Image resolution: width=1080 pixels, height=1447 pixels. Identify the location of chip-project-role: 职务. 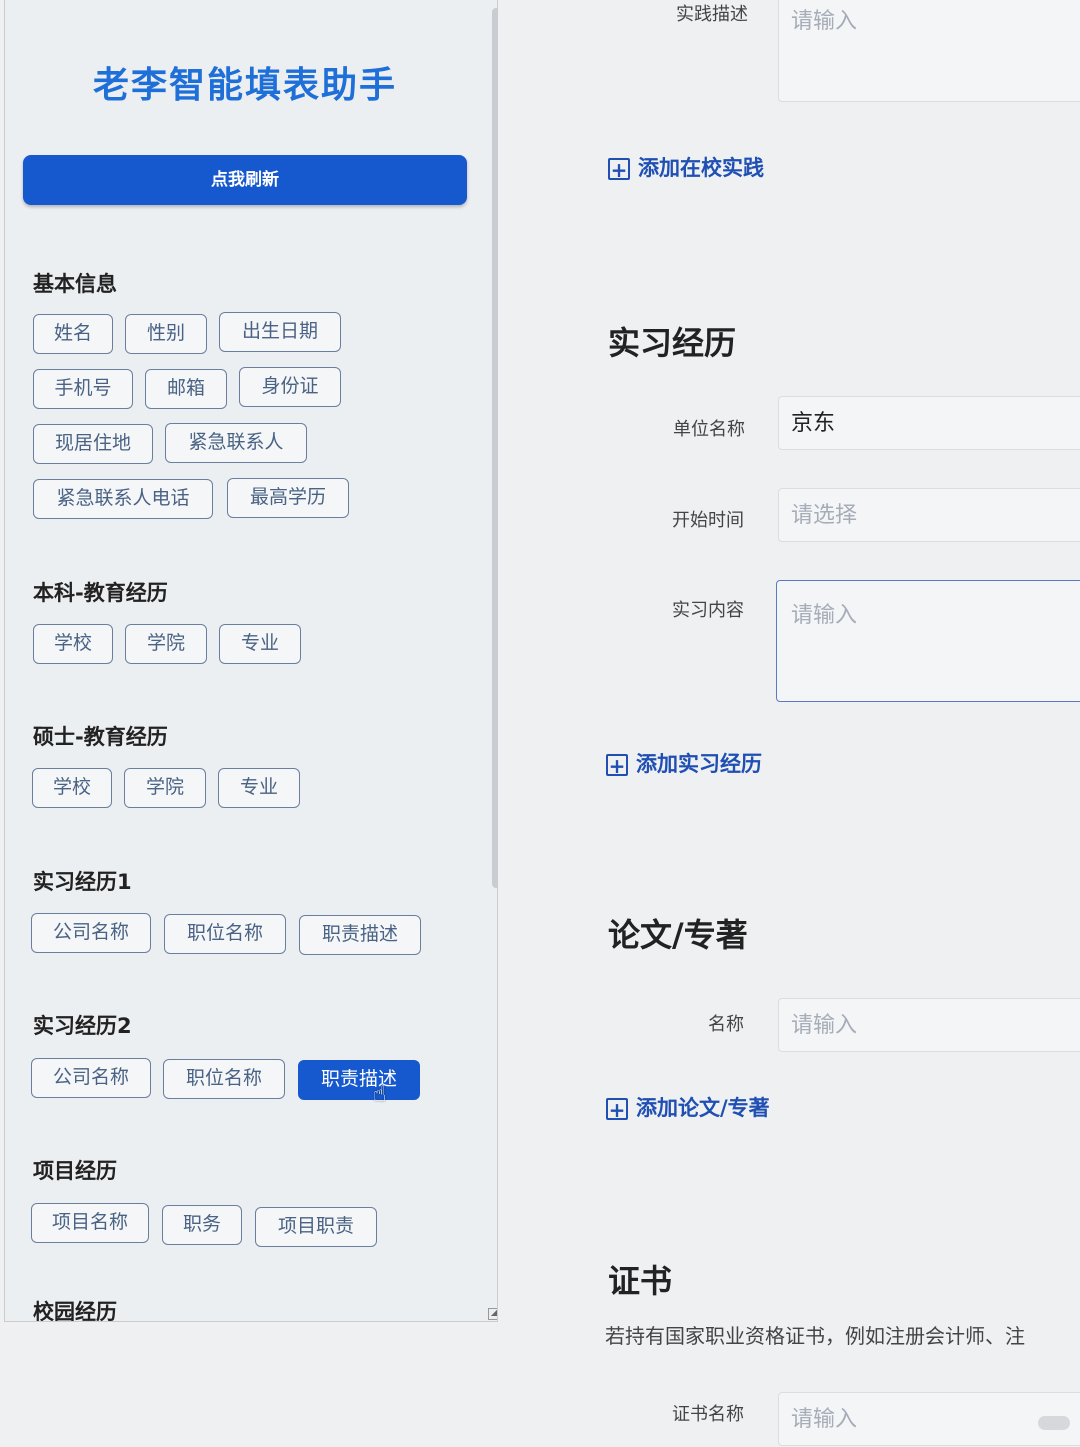
(202, 1225).